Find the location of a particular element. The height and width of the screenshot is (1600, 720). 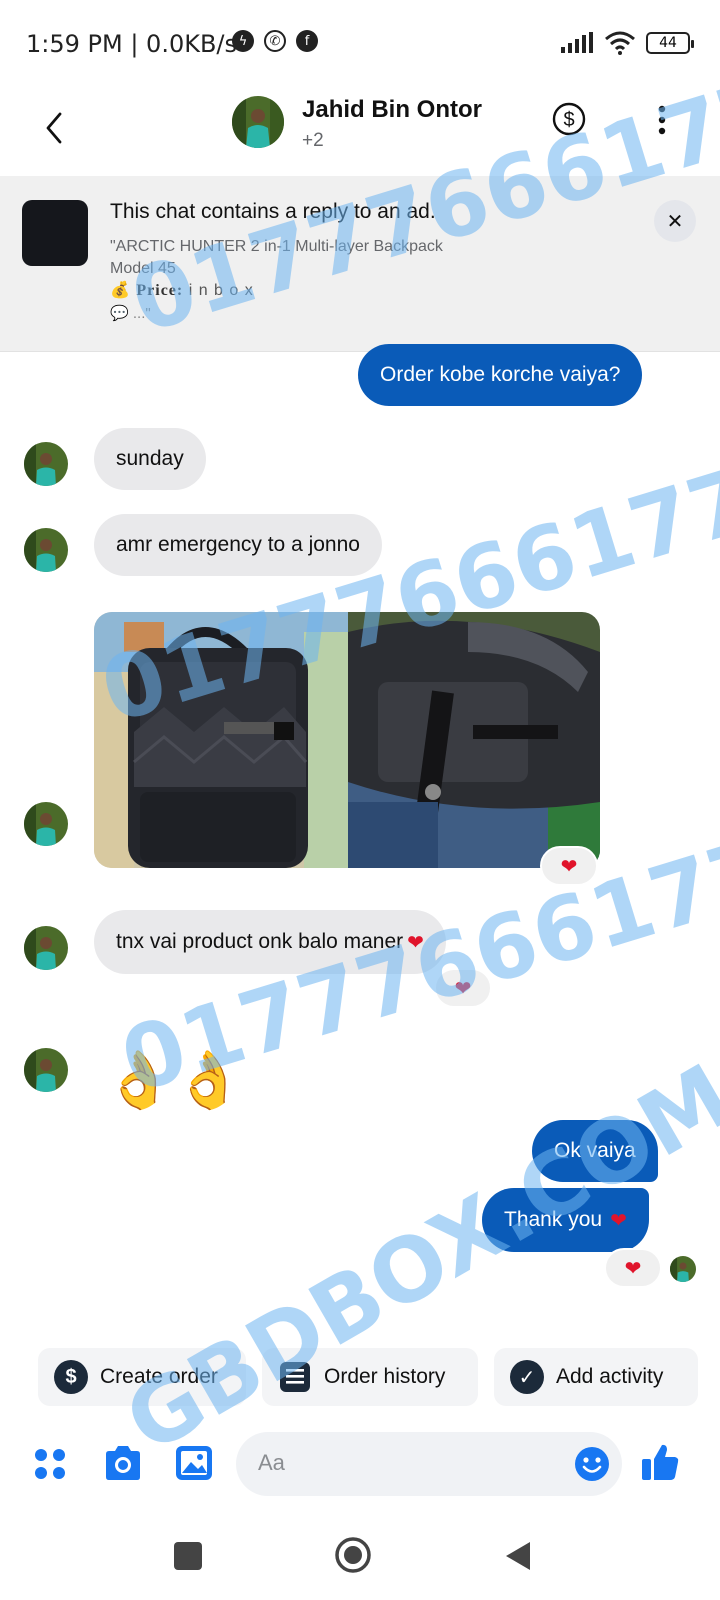

thumbs-up-icon is located at coordinates (660, 1462).